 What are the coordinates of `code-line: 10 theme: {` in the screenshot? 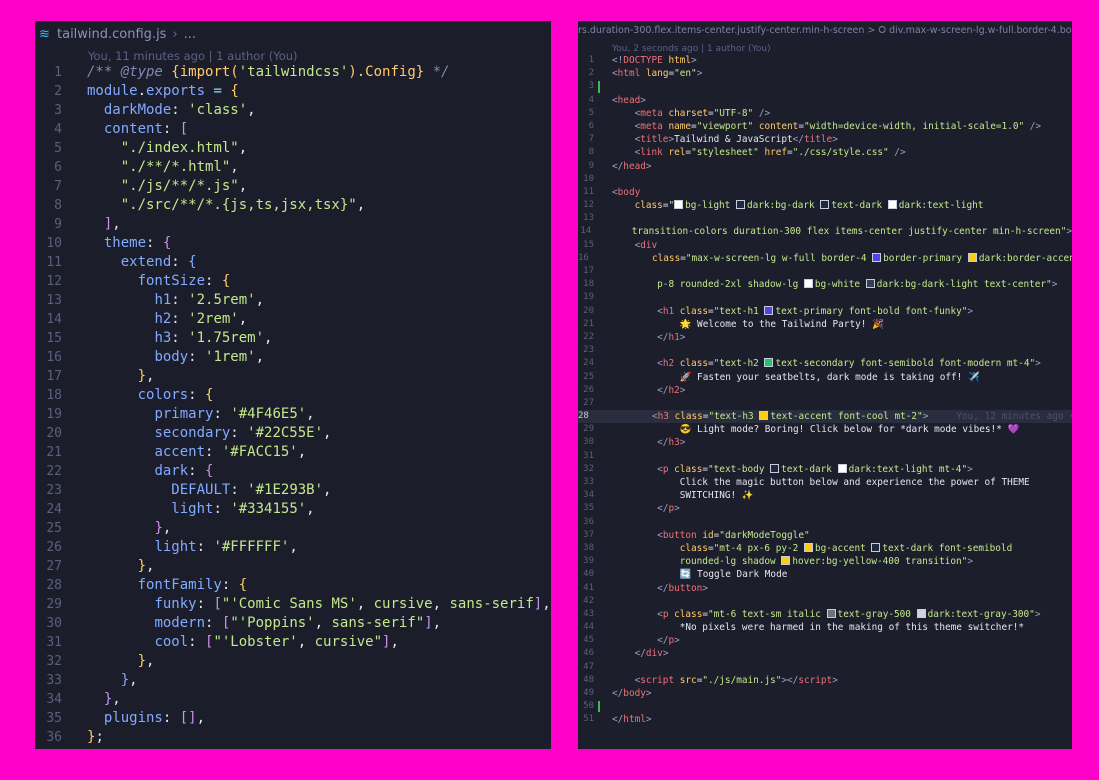 It's located at (293, 243).